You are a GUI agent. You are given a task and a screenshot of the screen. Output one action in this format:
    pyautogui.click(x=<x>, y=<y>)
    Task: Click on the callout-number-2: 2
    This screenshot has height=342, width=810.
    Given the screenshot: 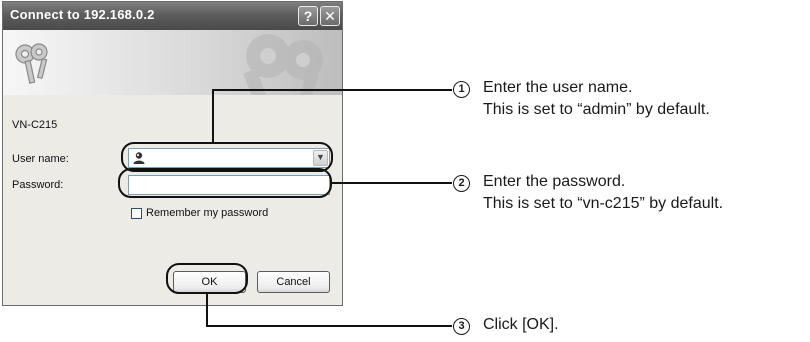 What is the action you would take?
    pyautogui.click(x=461, y=183)
    